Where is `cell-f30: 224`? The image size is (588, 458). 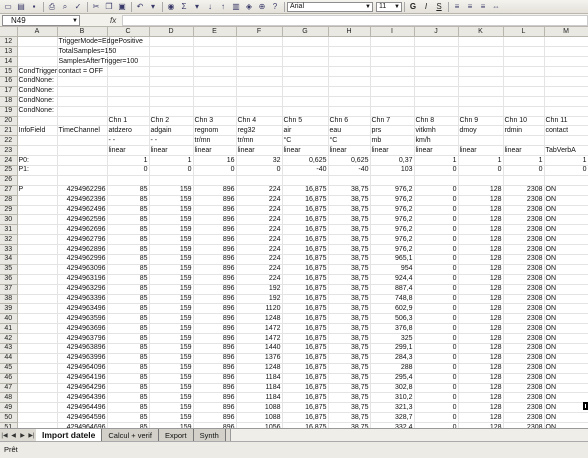
cell-f30: 224 is located at coordinates (259, 220).